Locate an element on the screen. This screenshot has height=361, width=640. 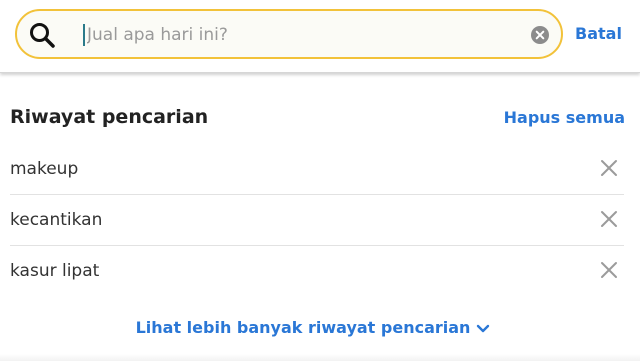
history-item-label: kasur lipat is located at coordinates (54, 271).